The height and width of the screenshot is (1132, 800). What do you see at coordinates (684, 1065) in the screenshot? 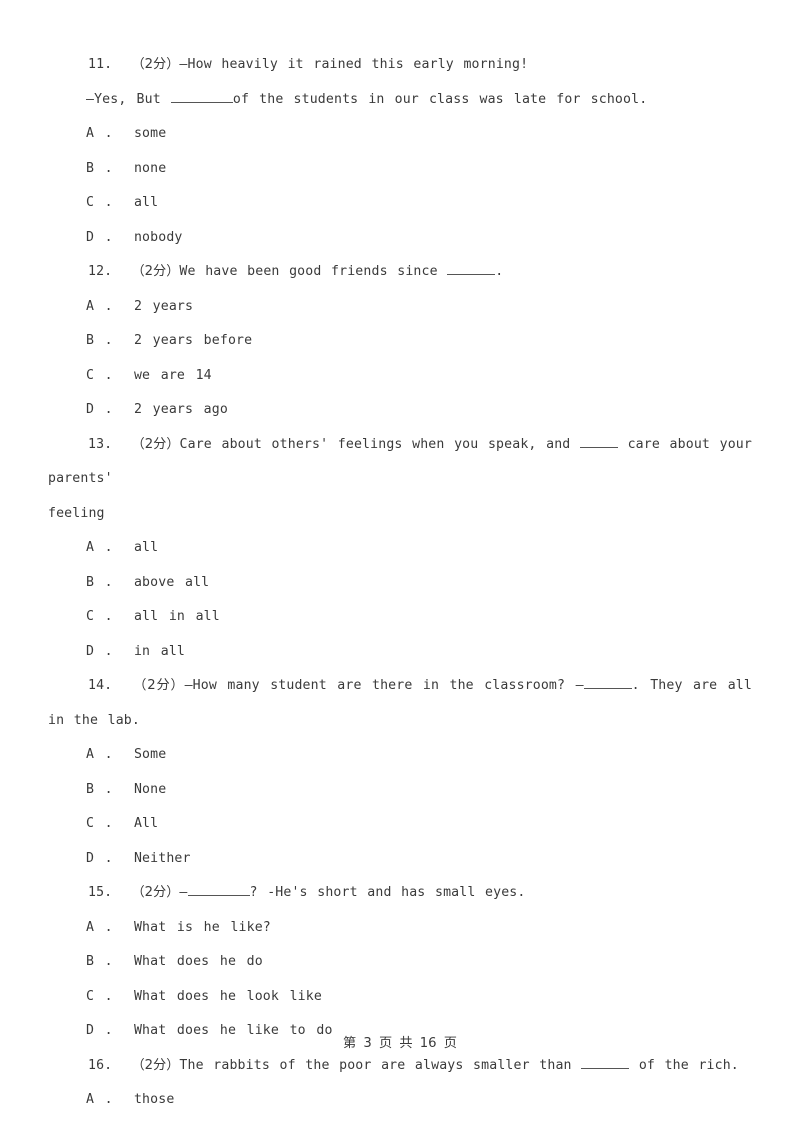
I see `question-16-stem-suffix: of the rich.` at bounding box center [684, 1065].